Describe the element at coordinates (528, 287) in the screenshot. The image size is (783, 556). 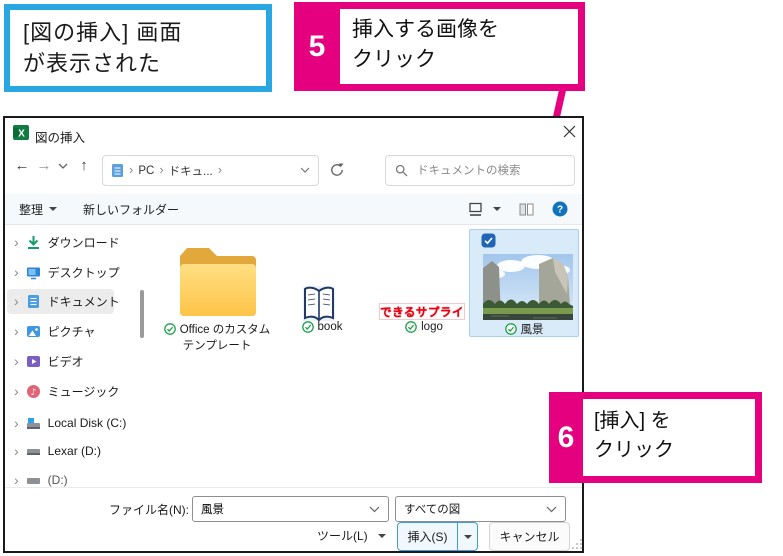
I see `landscape-photo-thumbnail` at that location.